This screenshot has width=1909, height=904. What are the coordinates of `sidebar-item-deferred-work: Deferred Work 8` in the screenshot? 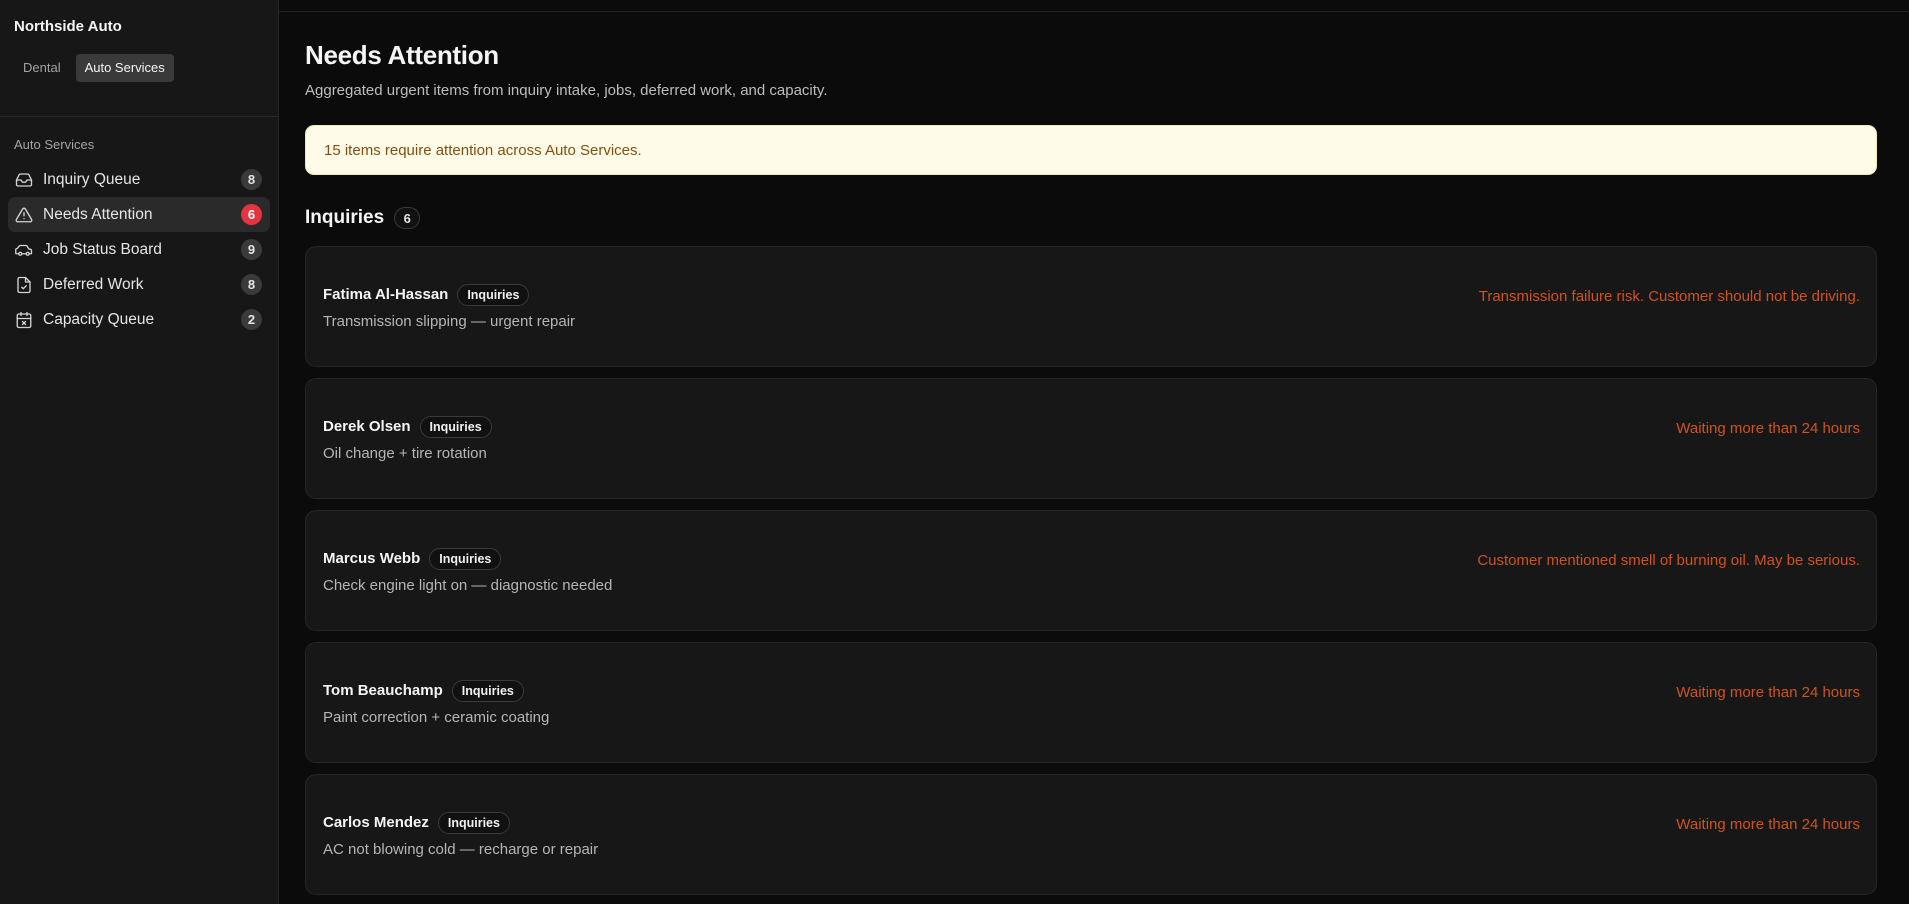 It's located at (139, 284).